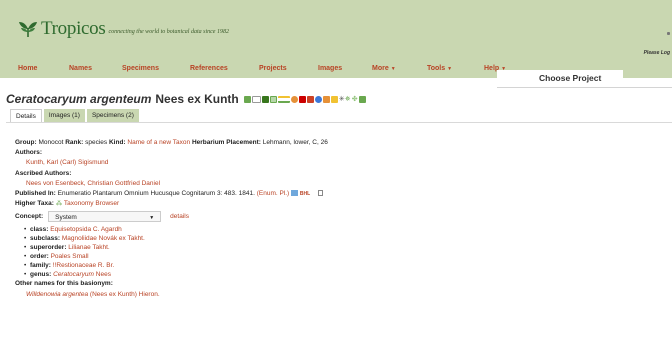  I want to click on concept-selected-value: System, so click(66, 218).